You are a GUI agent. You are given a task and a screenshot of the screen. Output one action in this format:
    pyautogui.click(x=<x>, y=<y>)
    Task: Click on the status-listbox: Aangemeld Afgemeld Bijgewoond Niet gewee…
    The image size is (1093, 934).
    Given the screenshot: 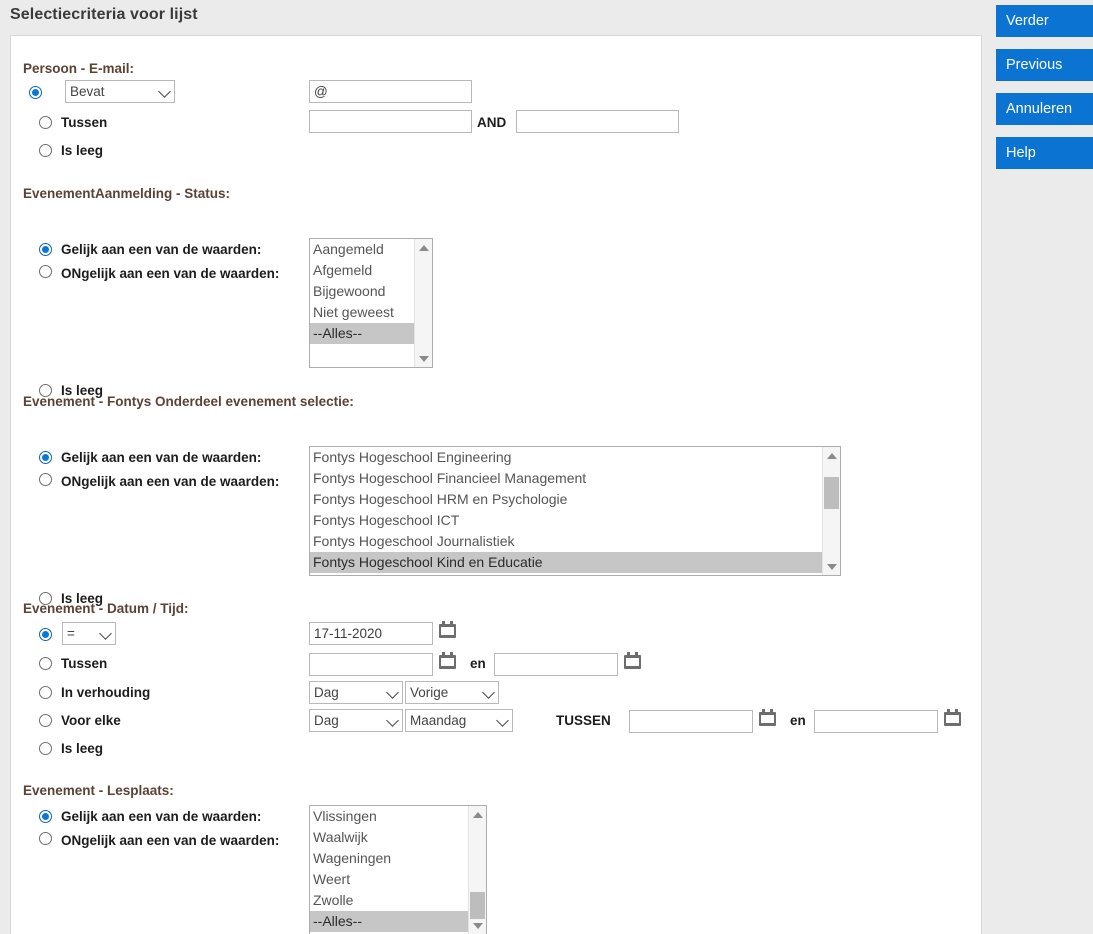 What is the action you would take?
    pyautogui.click(x=371, y=303)
    